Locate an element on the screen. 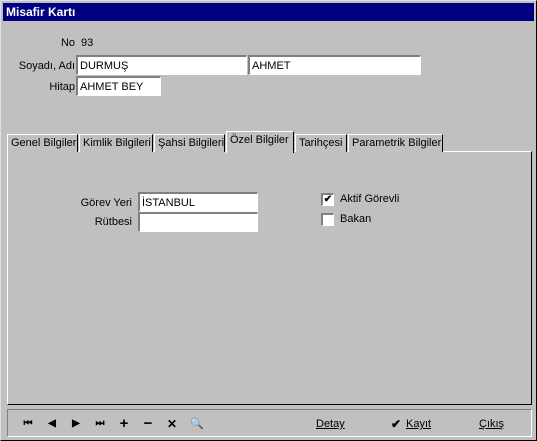  no-label: No is located at coordinates (67, 43).